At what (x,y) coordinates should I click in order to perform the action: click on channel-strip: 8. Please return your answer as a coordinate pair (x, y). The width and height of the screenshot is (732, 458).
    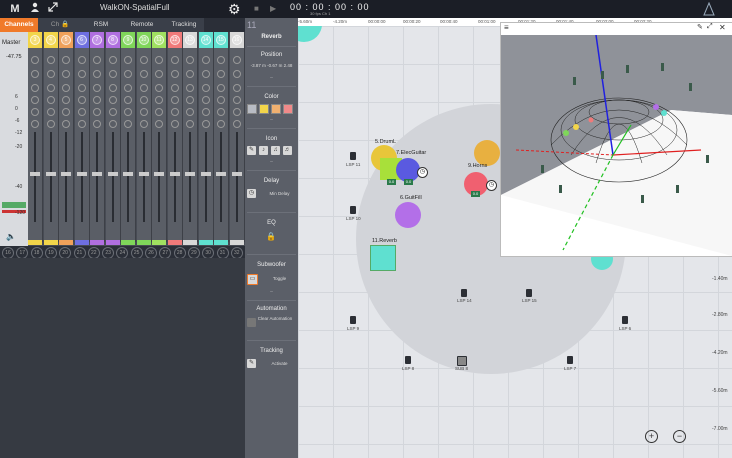
    Looking at the image, I should click on (113, 138).